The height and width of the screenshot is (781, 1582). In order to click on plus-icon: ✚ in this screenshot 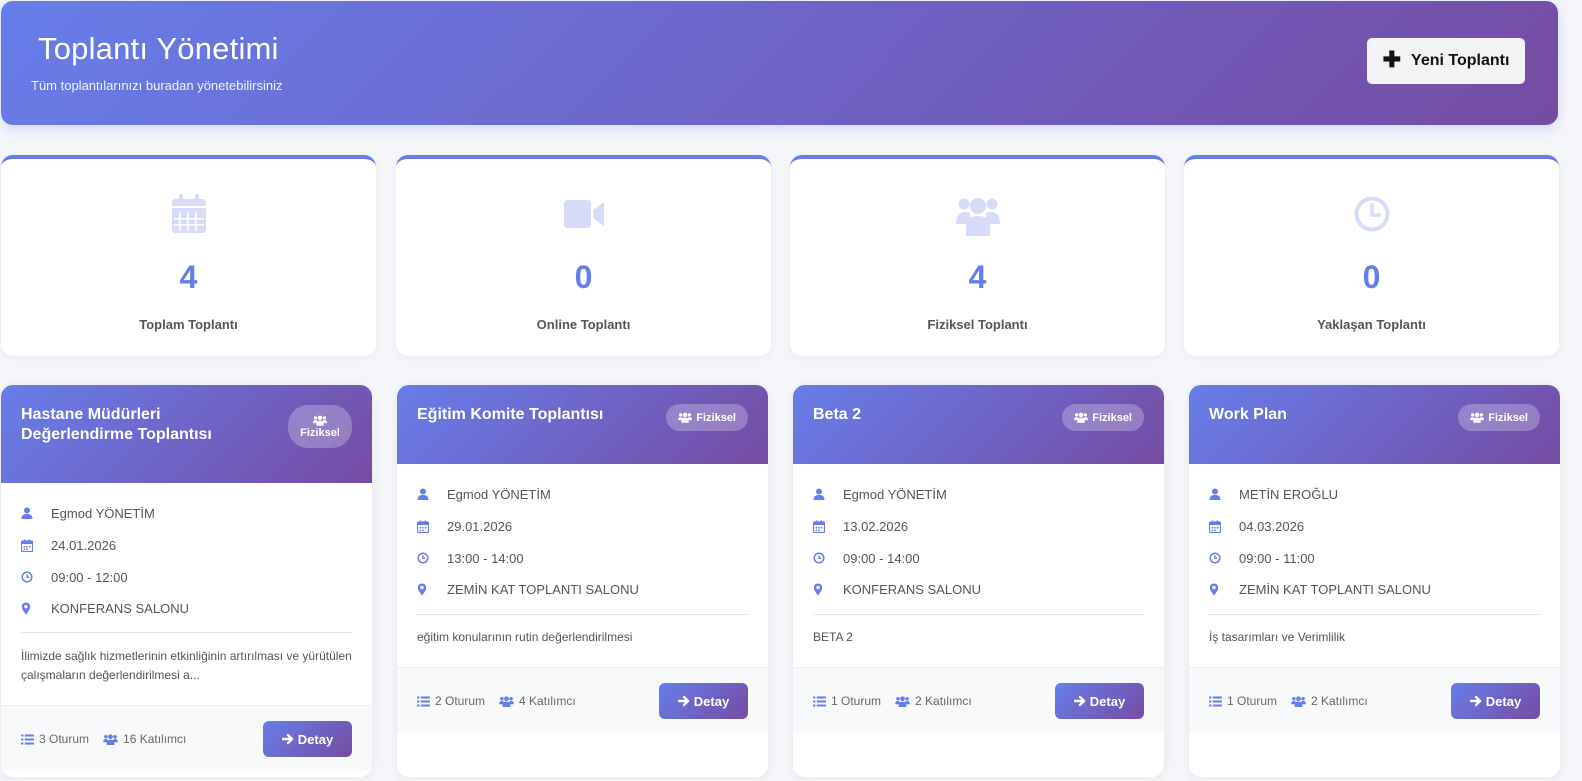, I will do `click(1392, 59)`.